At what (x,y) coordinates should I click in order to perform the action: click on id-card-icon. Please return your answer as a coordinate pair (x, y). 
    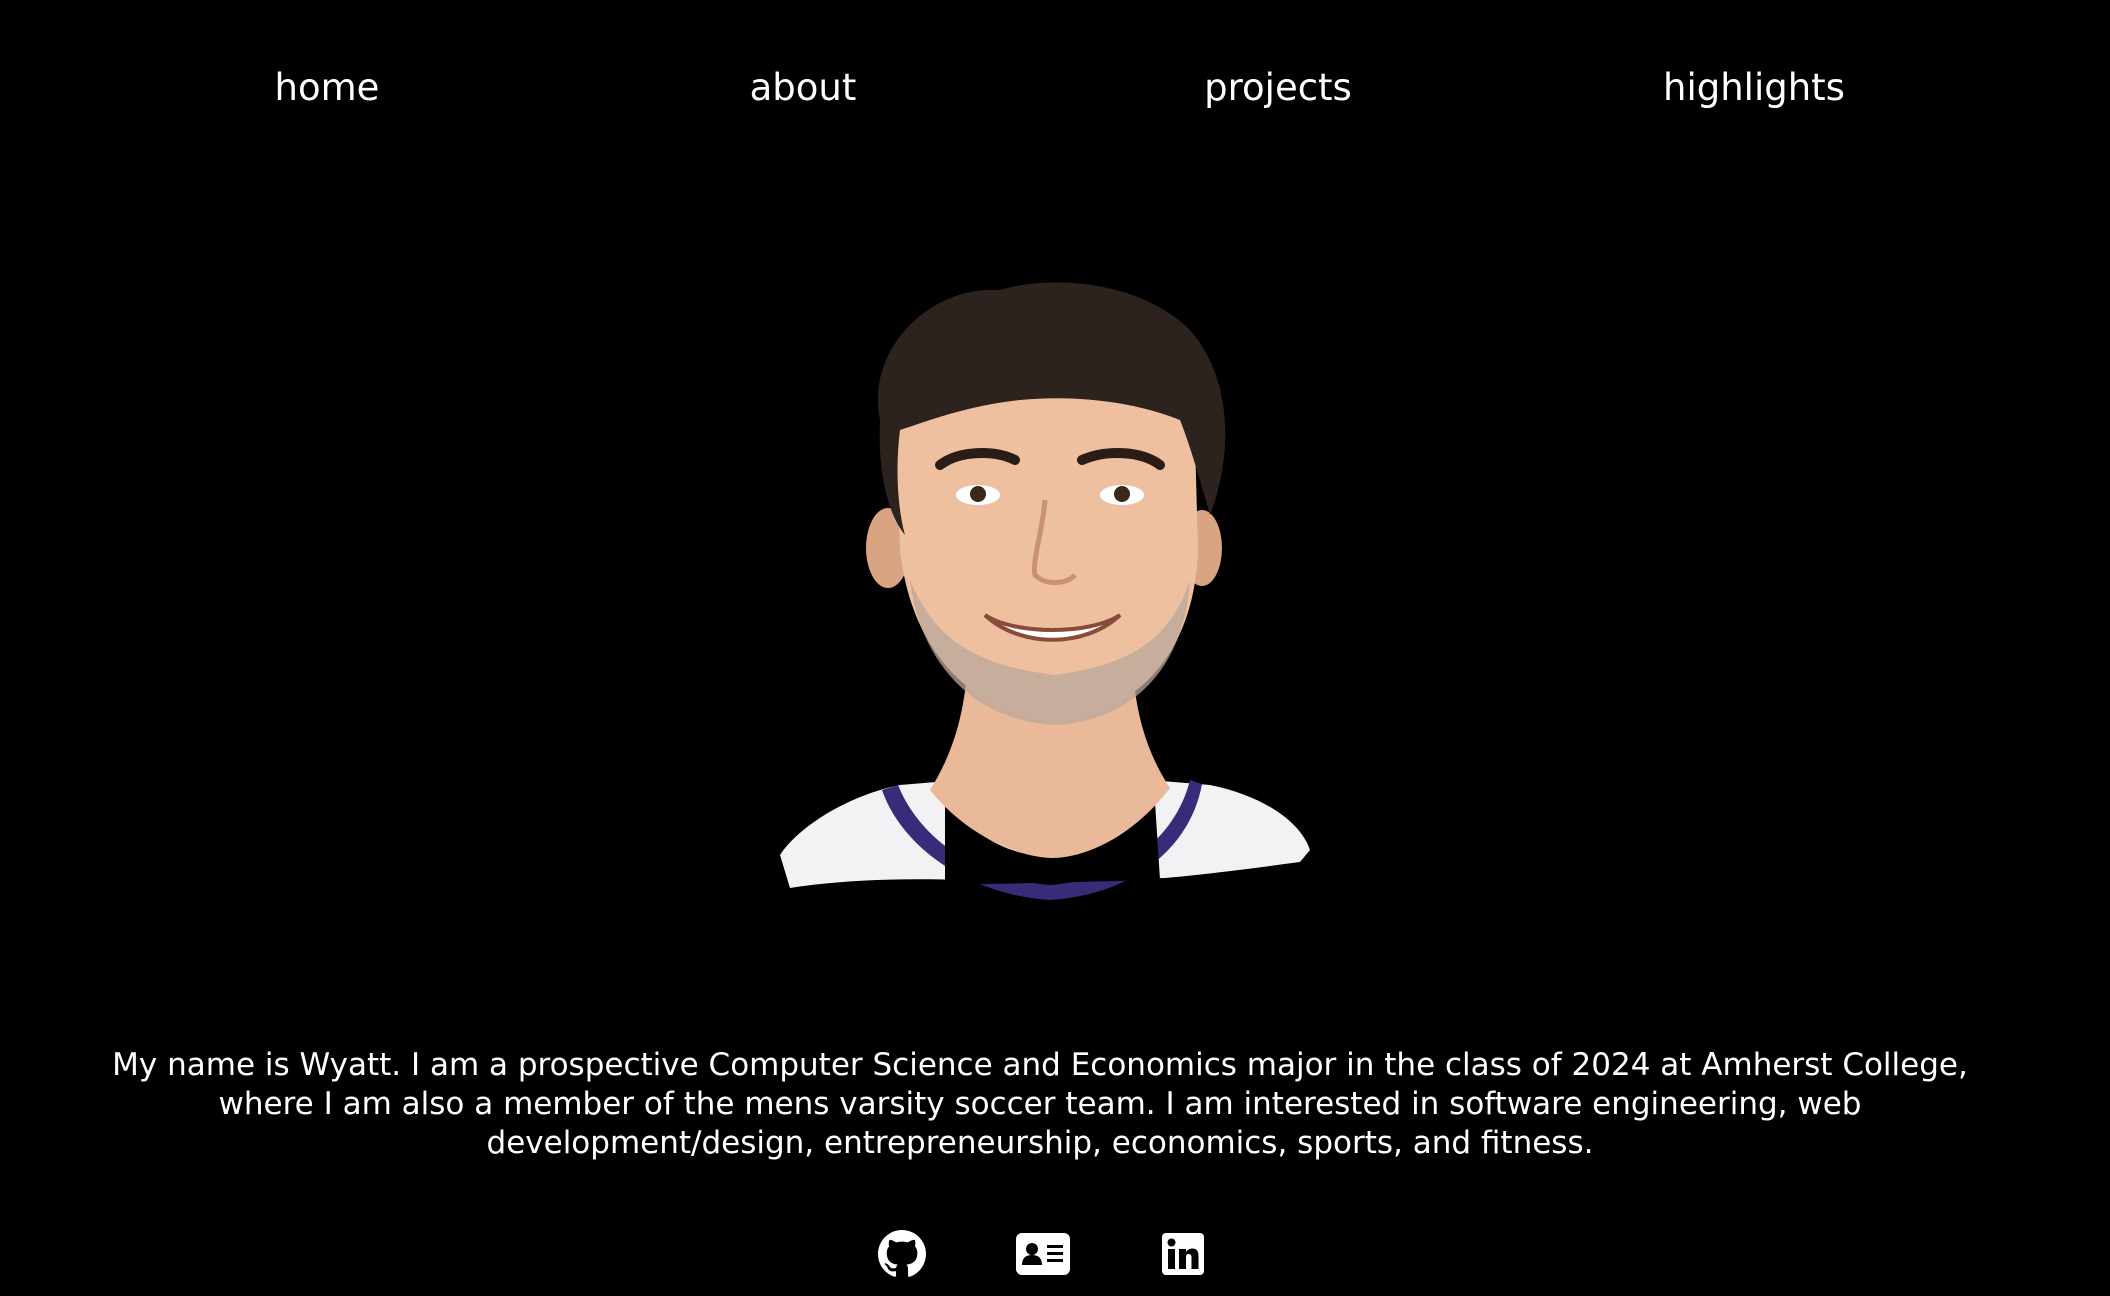
    Looking at the image, I should click on (1043, 1254).